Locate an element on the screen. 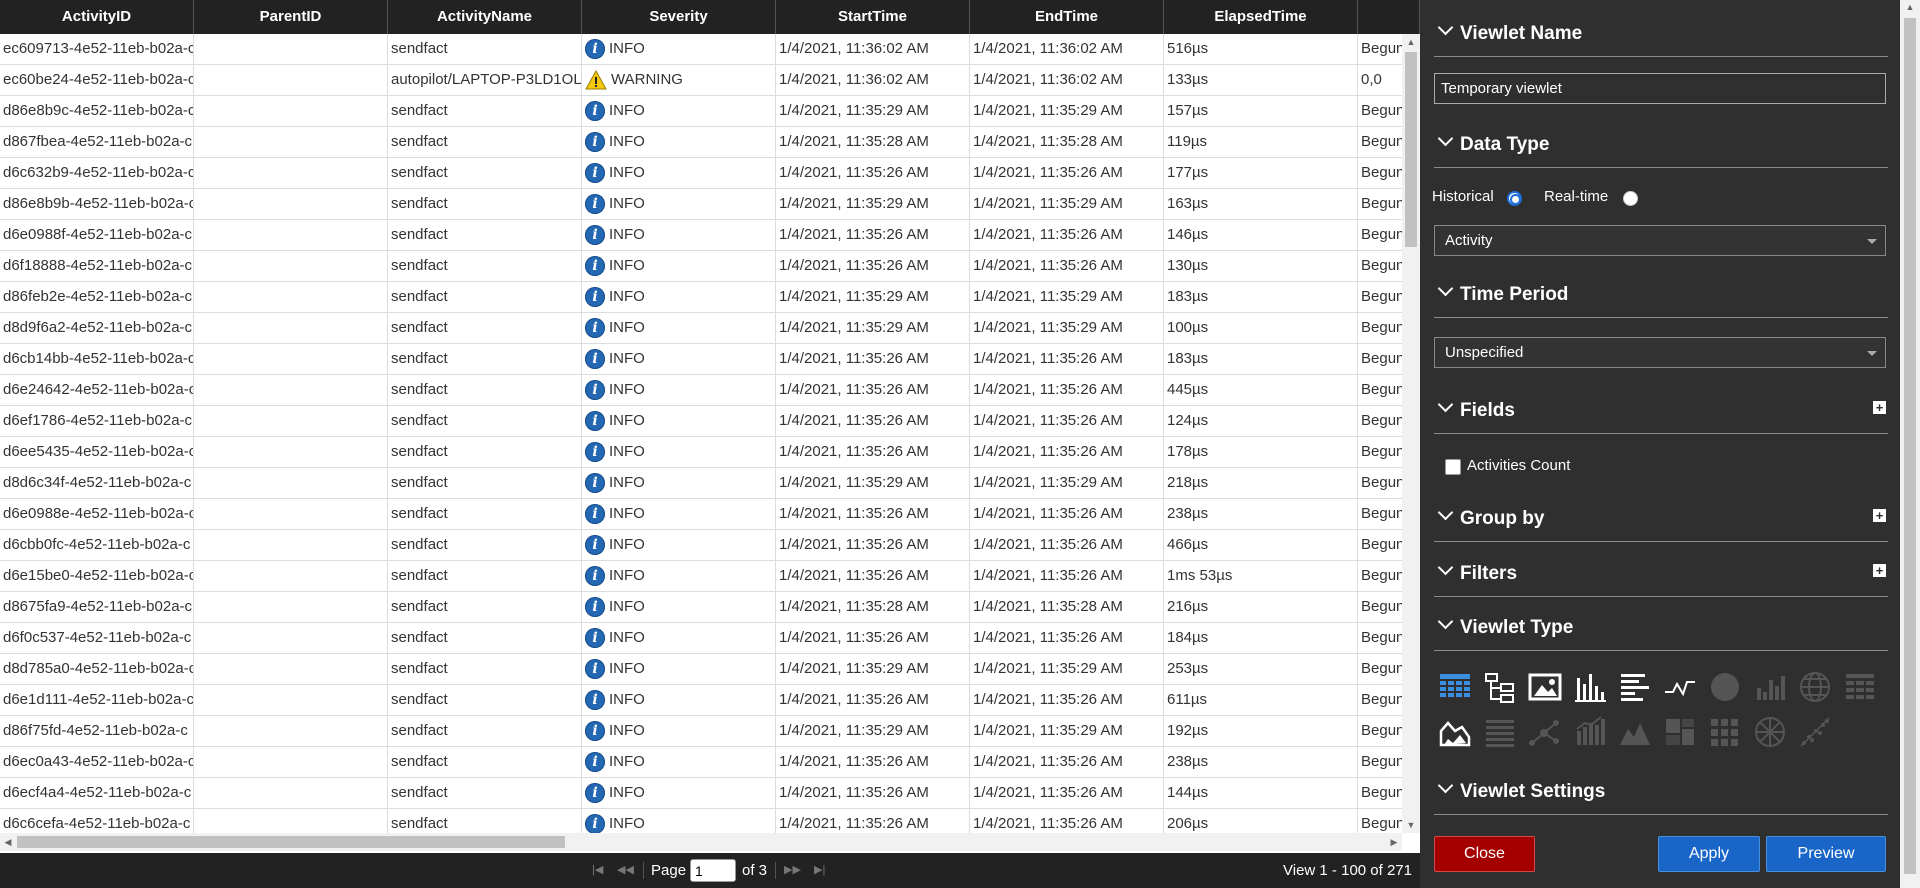 This screenshot has width=1920, height=888. scroll-left-arrow-icon: ◀ is located at coordinates (8, 842).